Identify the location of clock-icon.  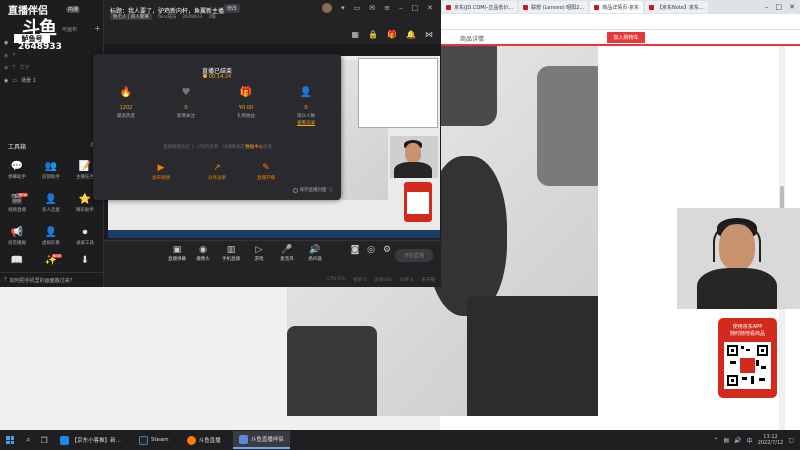
(204, 76).